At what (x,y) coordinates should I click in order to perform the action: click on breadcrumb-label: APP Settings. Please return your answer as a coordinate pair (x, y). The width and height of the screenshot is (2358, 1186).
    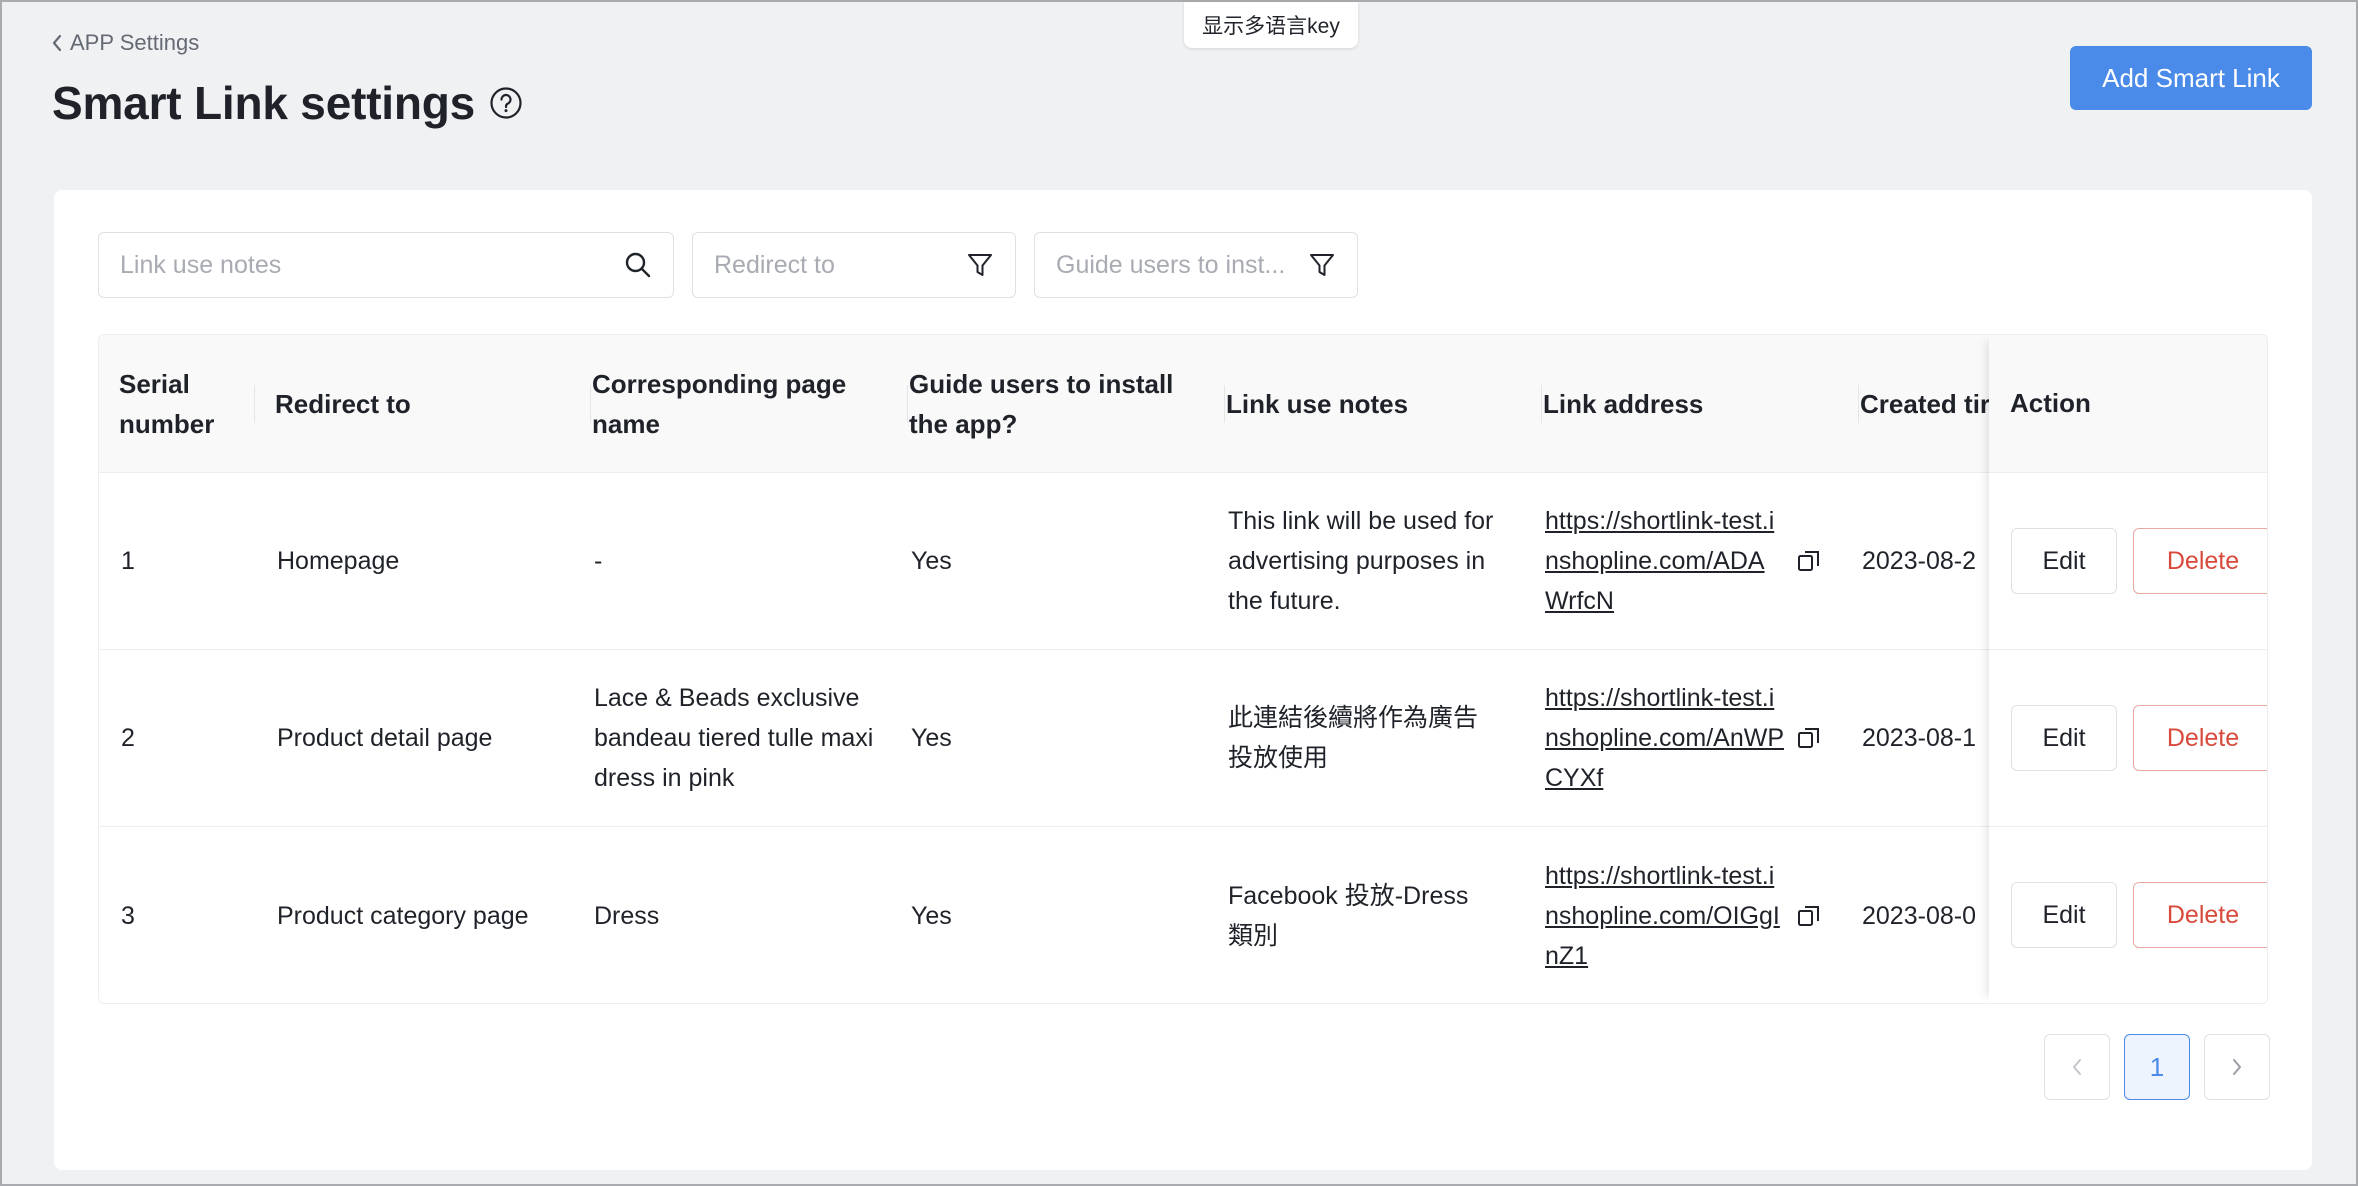
    Looking at the image, I should click on (135, 42).